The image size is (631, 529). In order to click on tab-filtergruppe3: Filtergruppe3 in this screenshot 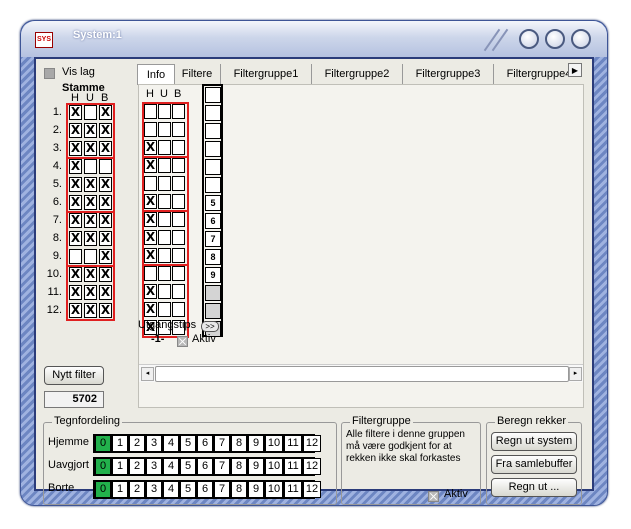, I will do `click(448, 74)`.